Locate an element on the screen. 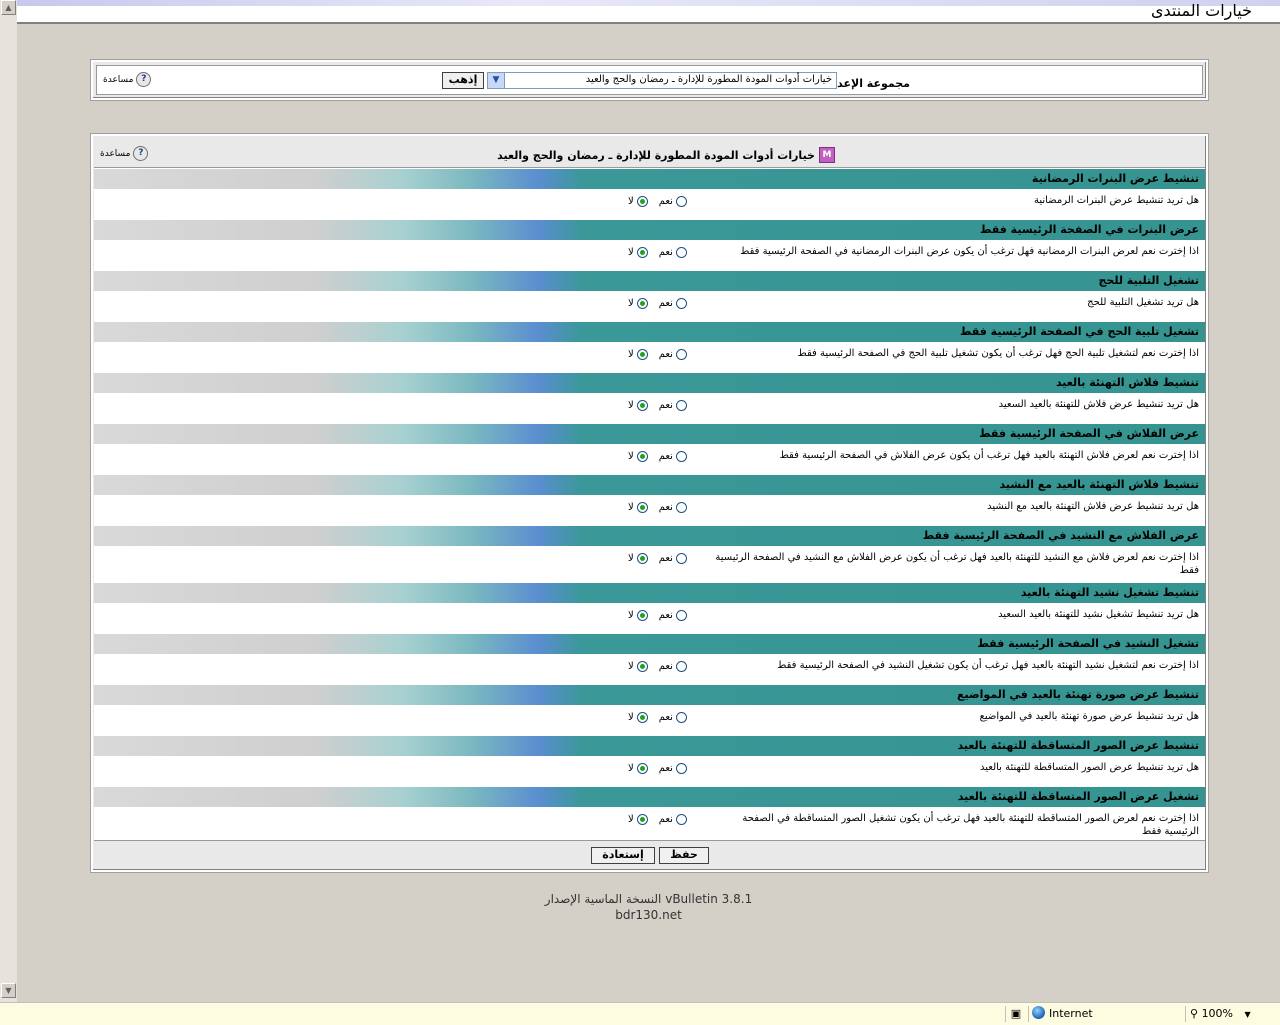  reset-button: إستعادة is located at coordinates (623, 855).